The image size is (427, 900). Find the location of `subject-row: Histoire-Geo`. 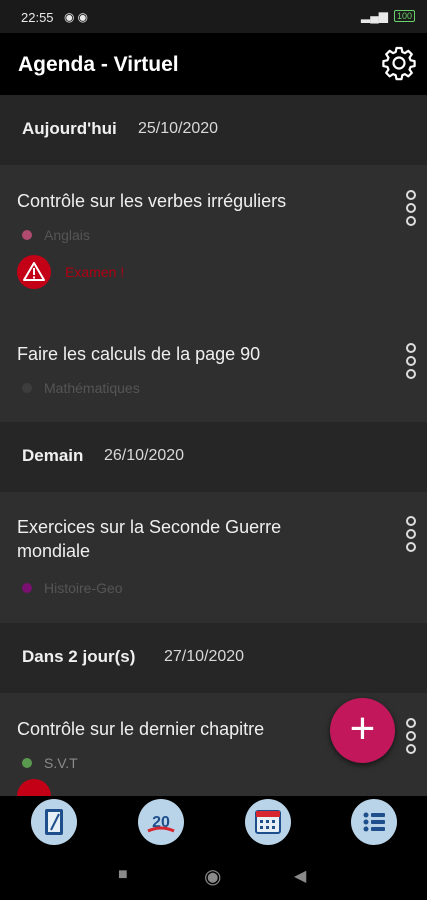

subject-row: Histoire-Geo is located at coordinates (72, 588).